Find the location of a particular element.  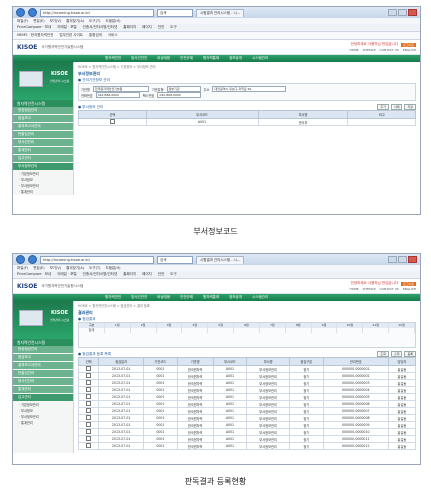

address-field: 대전광역시 유성구 과학로 62 is located at coordinates (249, 89).